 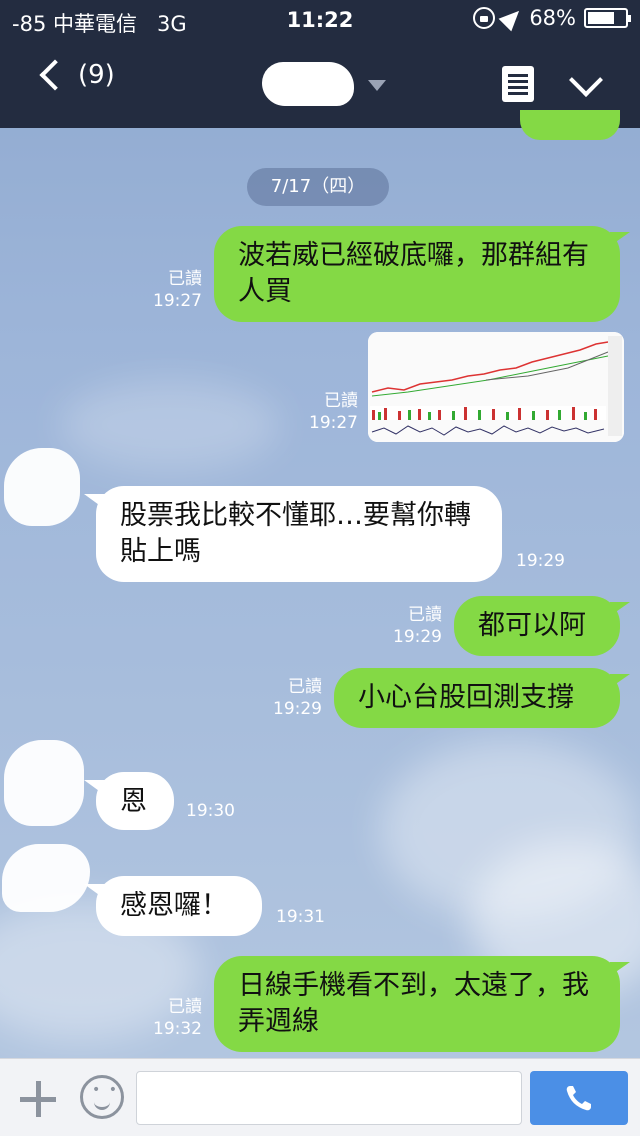 What do you see at coordinates (179, 906) in the screenshot?
I see `message-bubble-in: 感恩囉！` at bounding box center [179, 906].